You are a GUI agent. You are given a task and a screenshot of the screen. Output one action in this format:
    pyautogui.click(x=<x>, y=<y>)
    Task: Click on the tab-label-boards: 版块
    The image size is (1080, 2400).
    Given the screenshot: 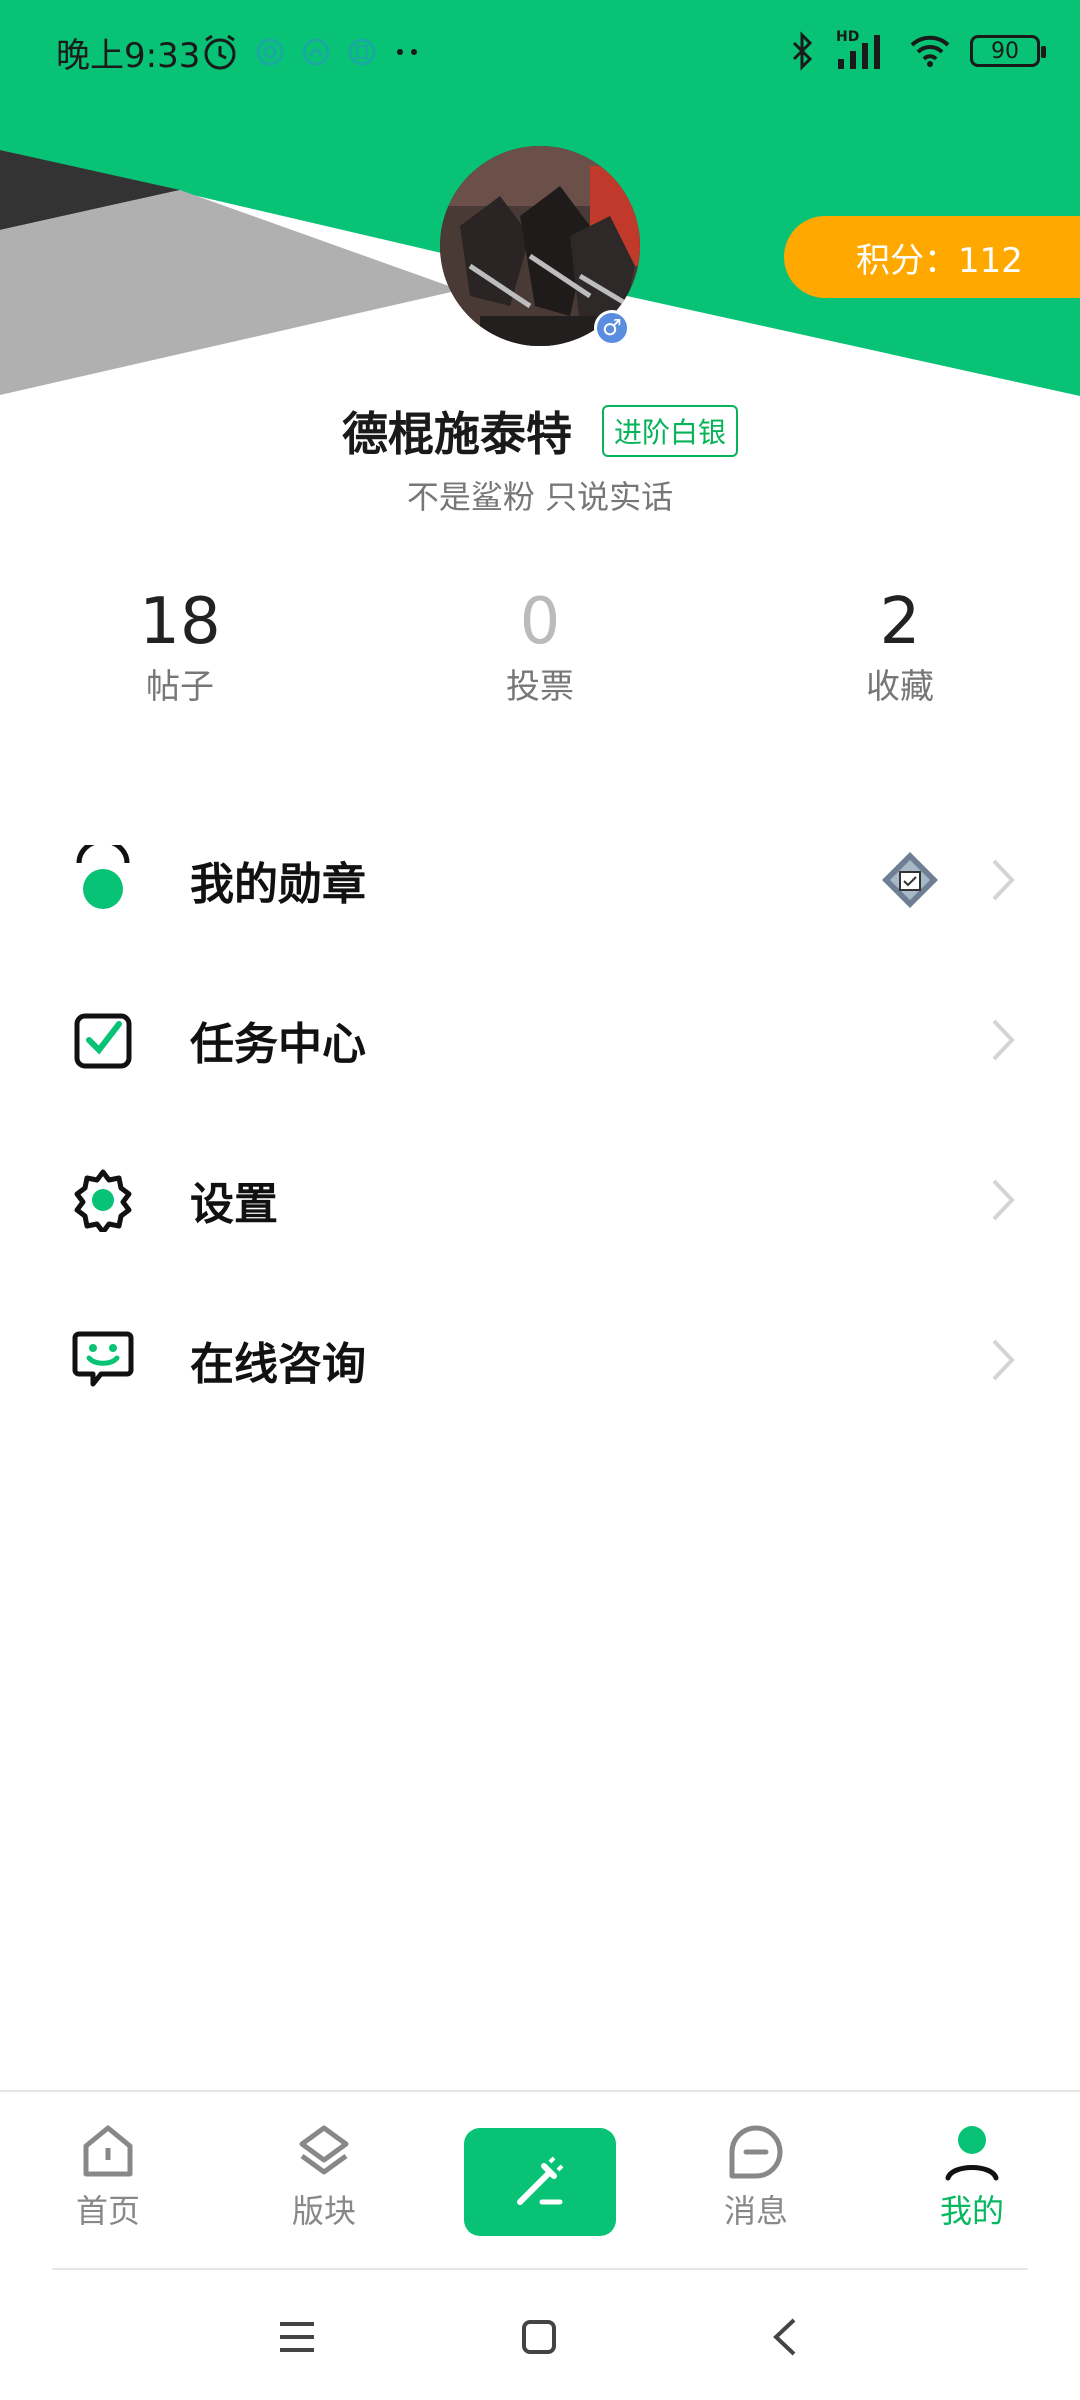 What is the action you would take?
    pyautogui.click(x=323, y=2211)
    